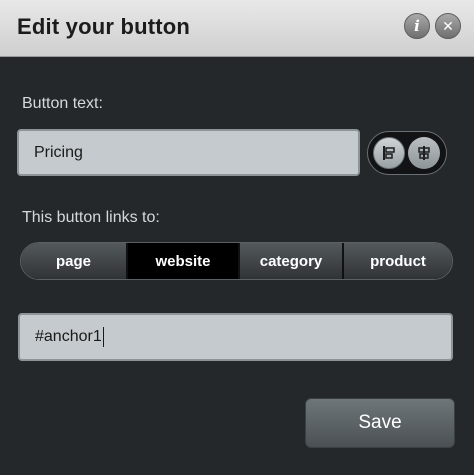 The image size is (474, 475). I want to click on link-url-value: #anchor1, so click(68, 336).